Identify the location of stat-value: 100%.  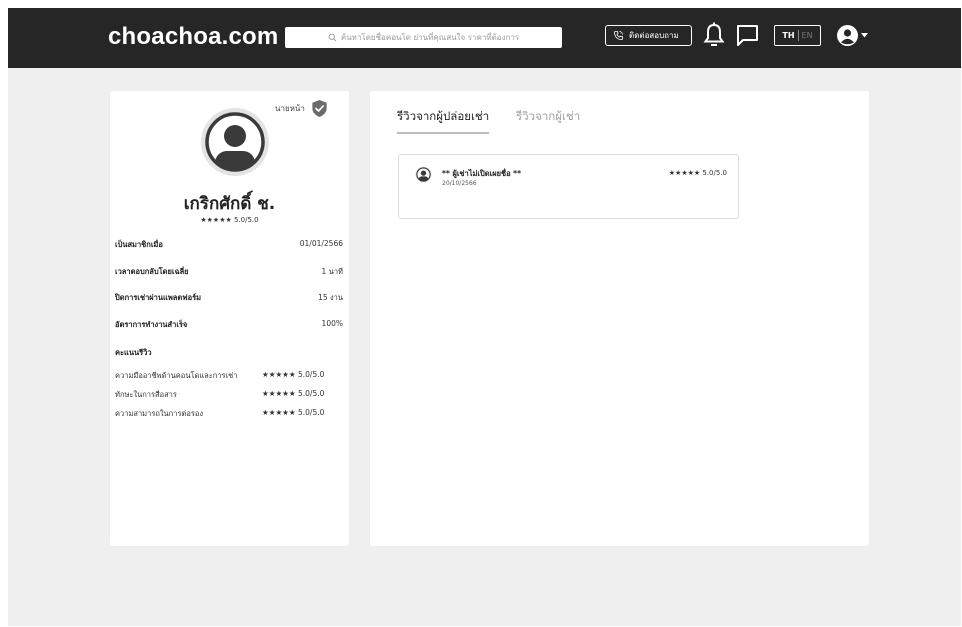
(332, 323).